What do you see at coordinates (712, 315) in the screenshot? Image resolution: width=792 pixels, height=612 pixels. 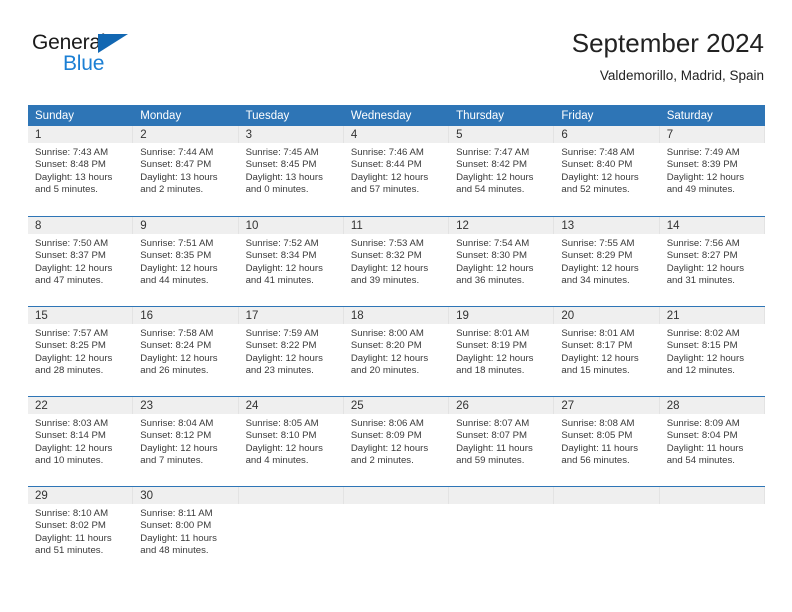 I see `day-number-band: 21` at bounding box center [712, 315].